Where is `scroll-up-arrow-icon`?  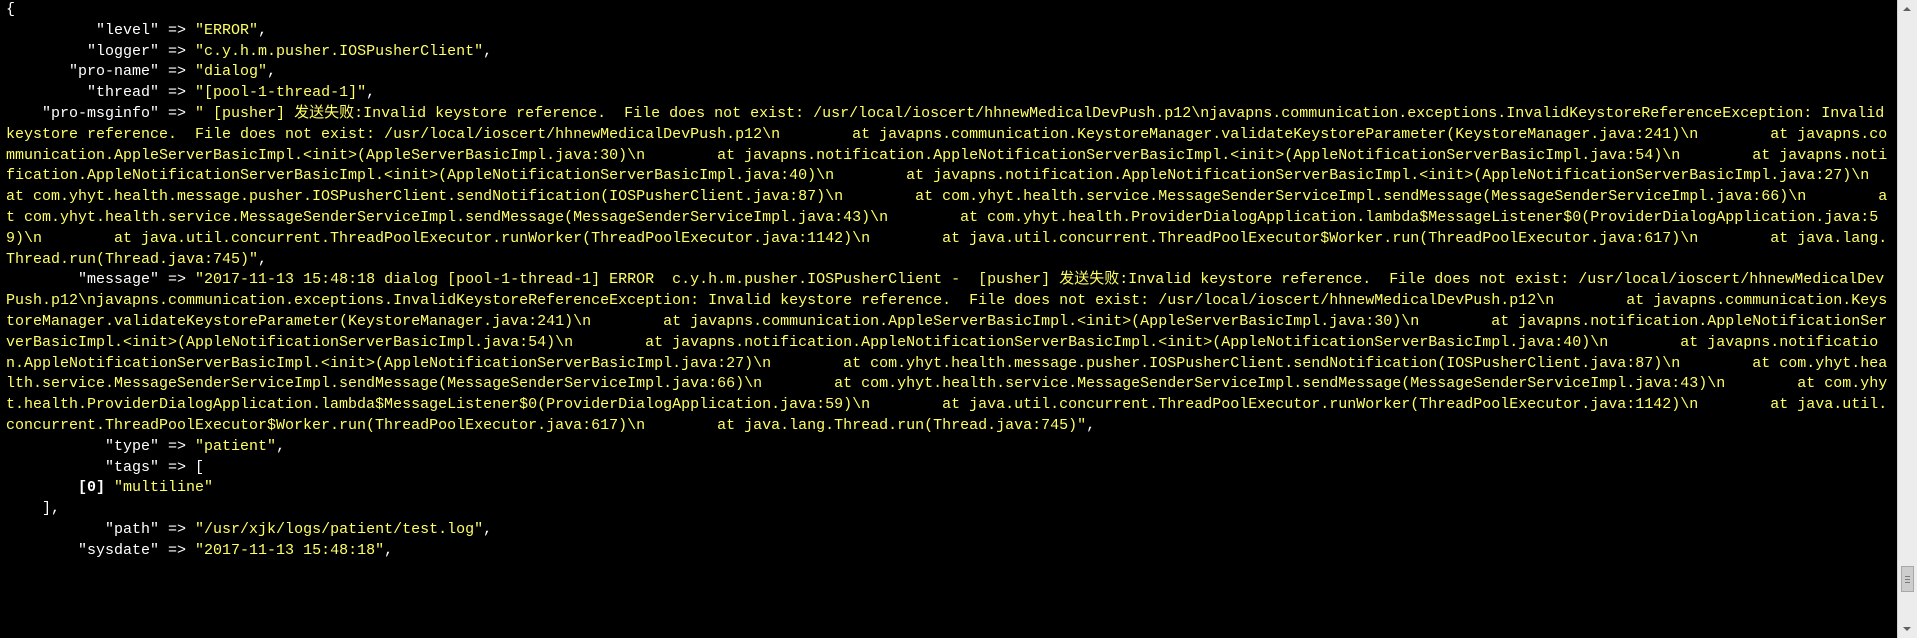 scroll-up-arrow-icon is located at coordinates (1907, 9).